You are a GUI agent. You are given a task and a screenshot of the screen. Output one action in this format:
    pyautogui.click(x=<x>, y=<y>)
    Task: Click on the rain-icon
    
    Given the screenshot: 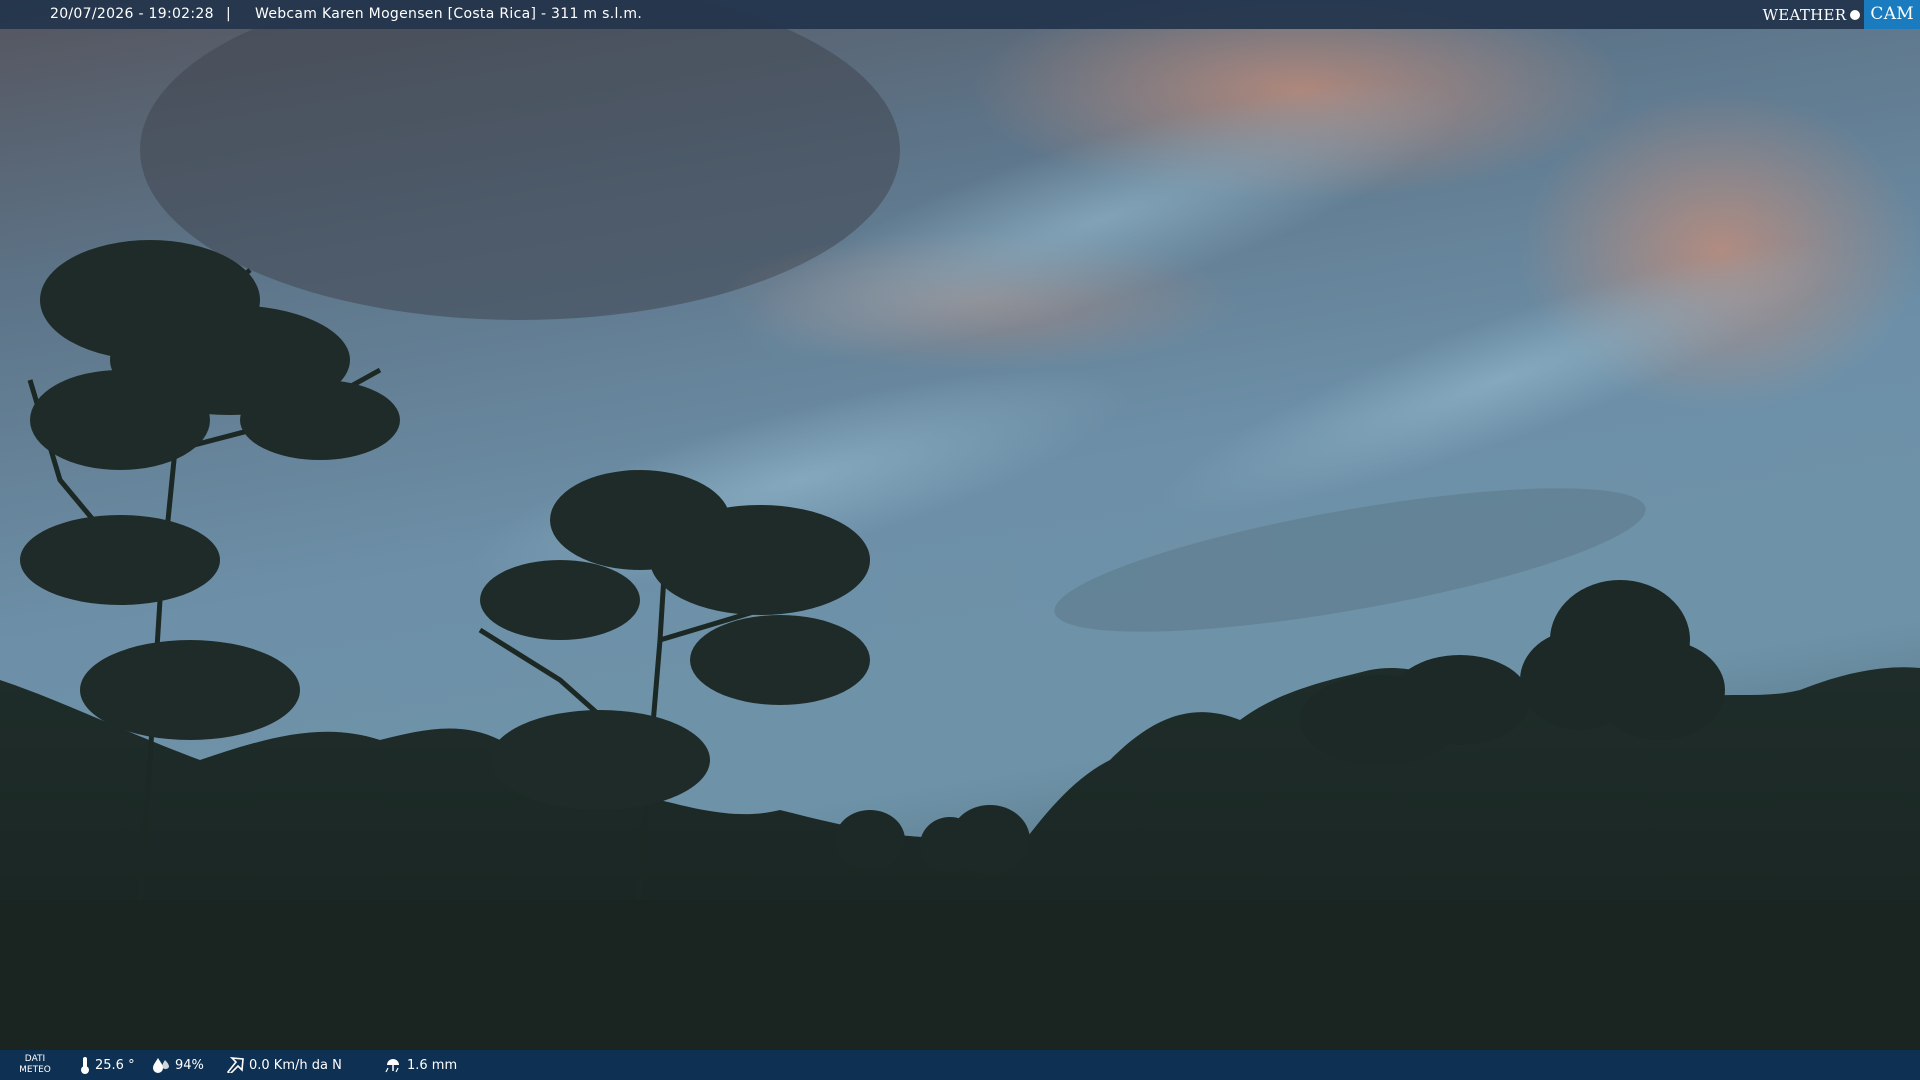 What is the action you would take?
    pyautogui.click(x=392, y=1066)
    